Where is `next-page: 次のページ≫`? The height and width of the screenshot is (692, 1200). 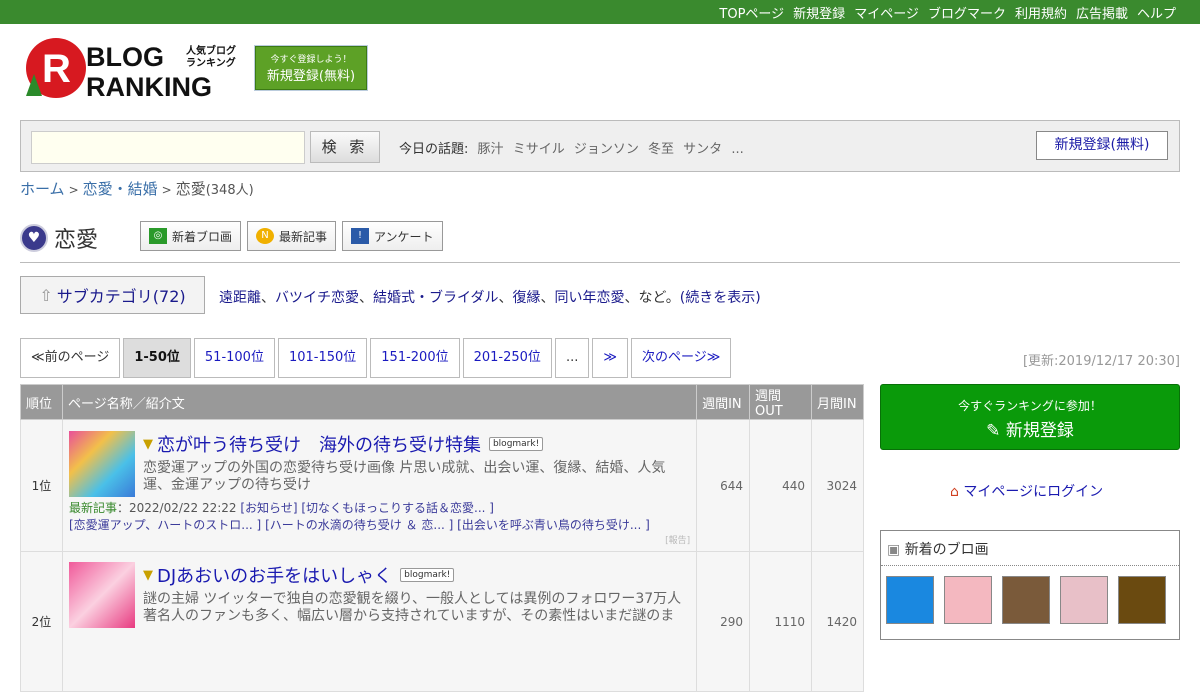
next-page: 次のページ≫ is located at coordinates (681, 358).